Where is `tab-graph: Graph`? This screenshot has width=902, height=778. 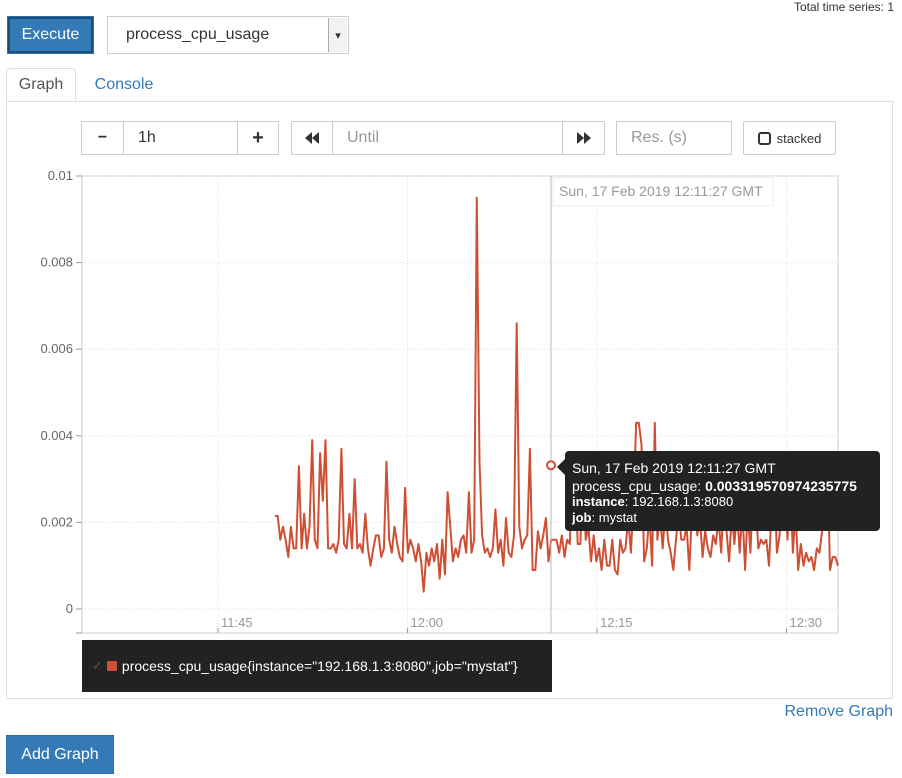 tab-graph: Graph is located at coordinates (41, 84).